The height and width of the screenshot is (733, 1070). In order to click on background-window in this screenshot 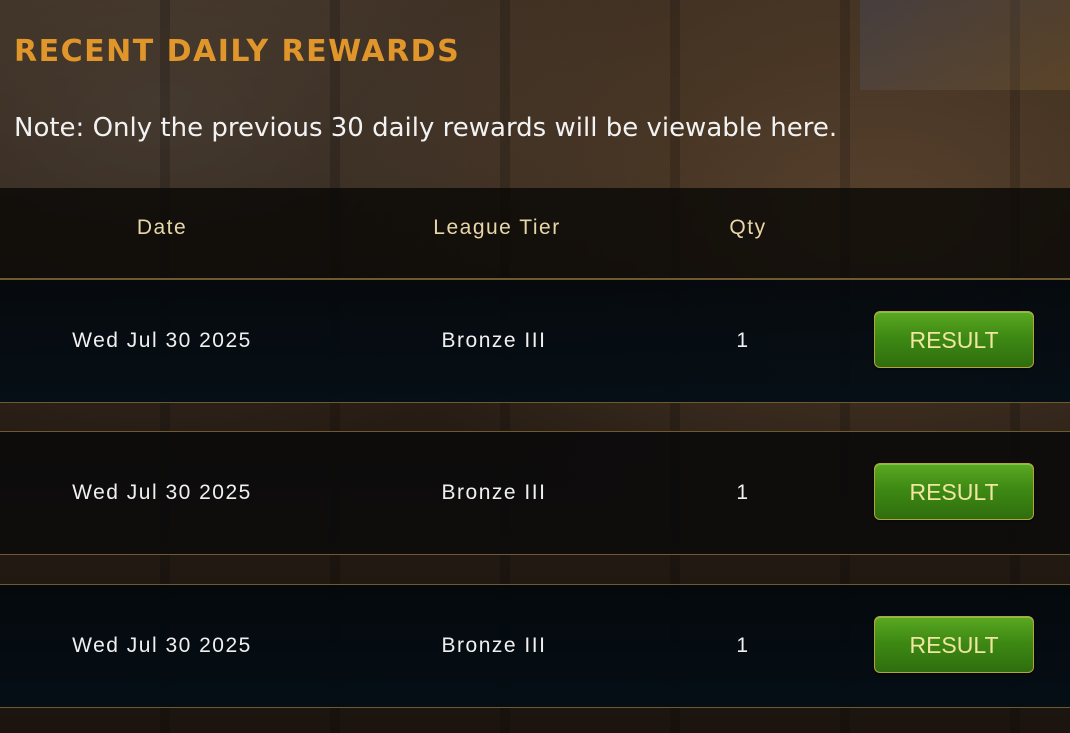, I will do `click(965, 45)`.